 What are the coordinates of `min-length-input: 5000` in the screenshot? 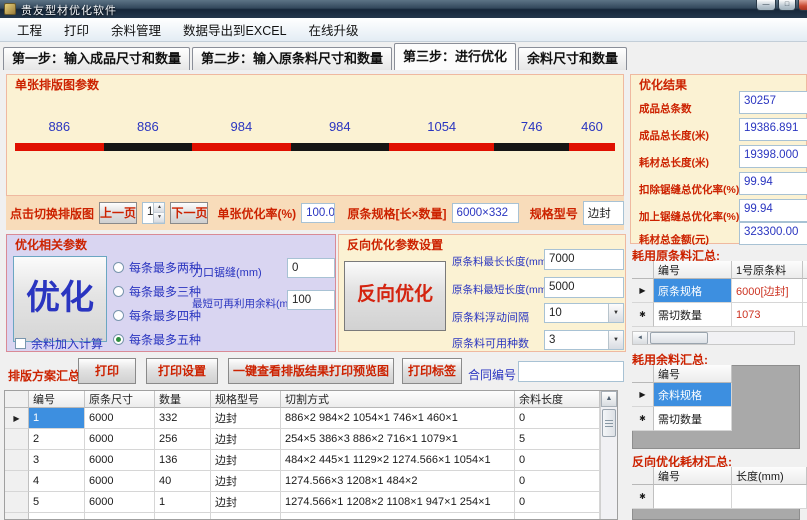 It's located at (584, 287).